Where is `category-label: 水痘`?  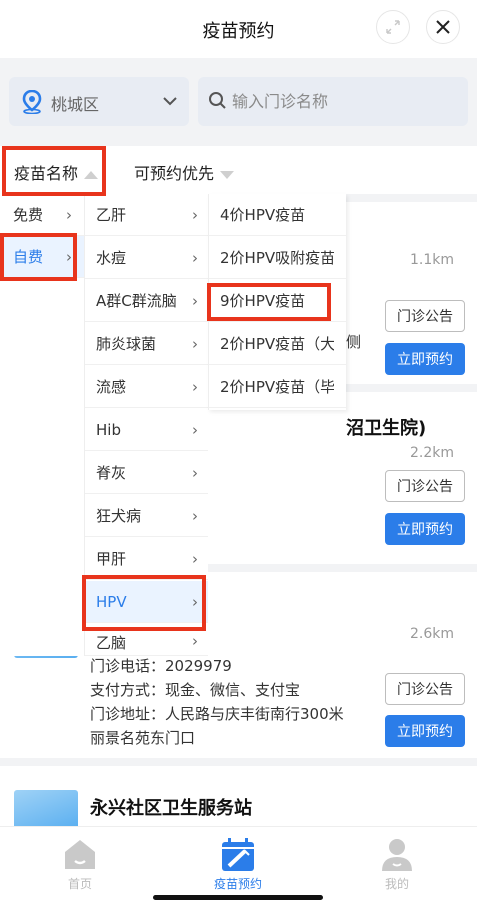
category-label: 水痘 is located at coordinates (111, 258).